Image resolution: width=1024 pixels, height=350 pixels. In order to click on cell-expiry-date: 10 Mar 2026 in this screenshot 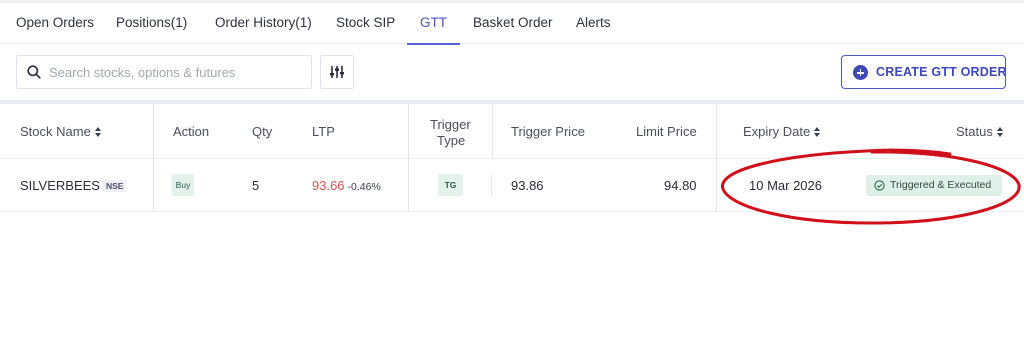, I will do `click(785, 185)`.